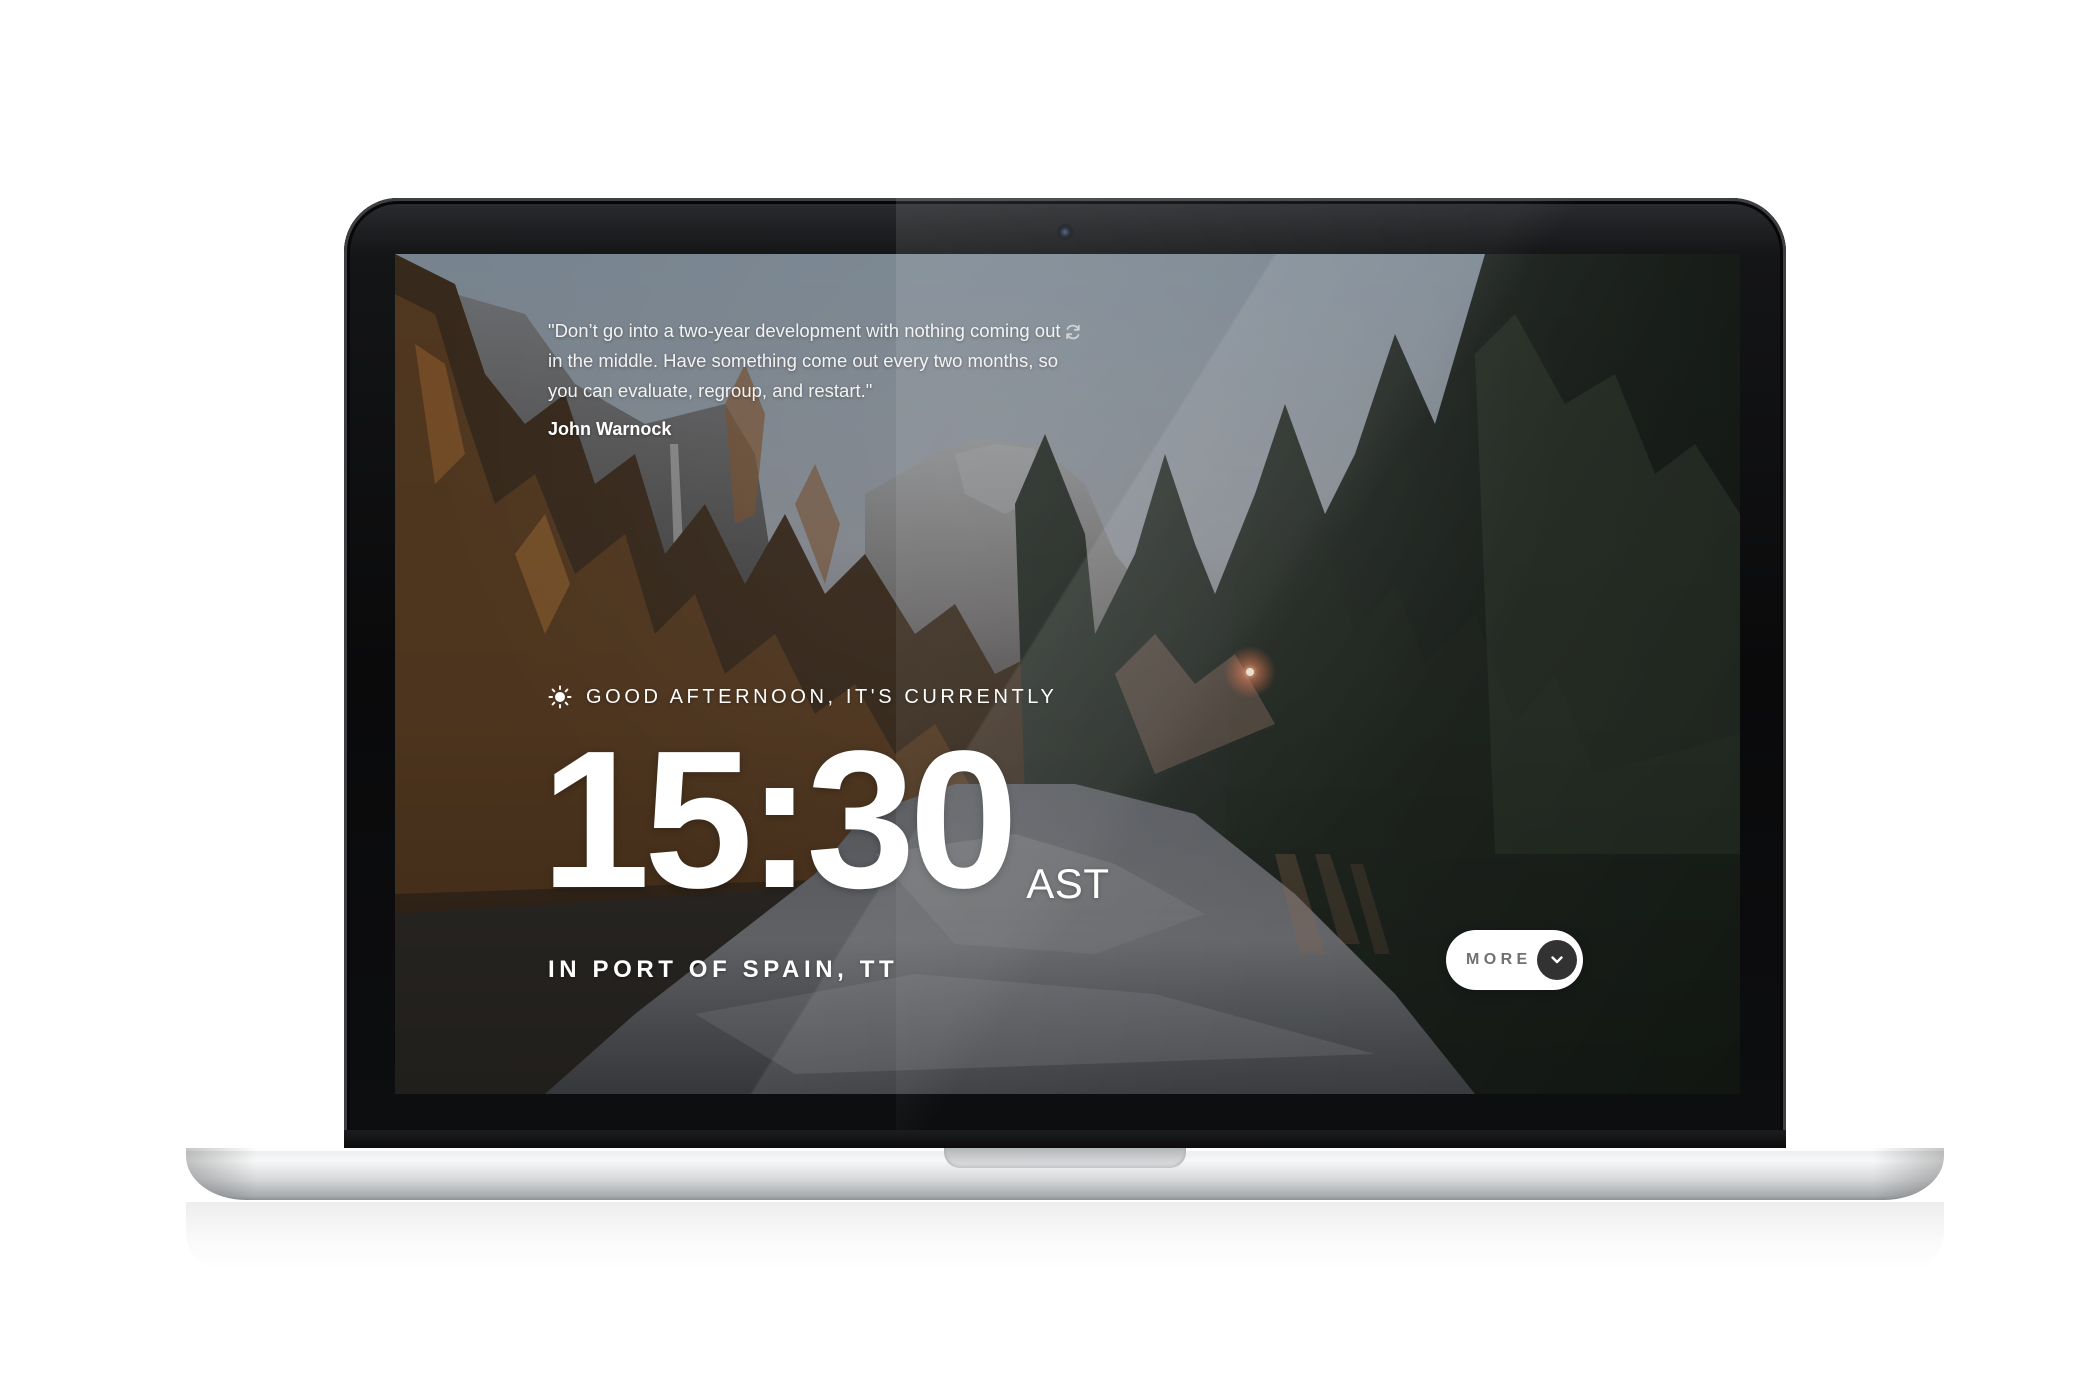  What do you see at coordinates (1068, 883) in the screenshot?
I see `clock-timezone: AST` at bounding box center [1068, 883].